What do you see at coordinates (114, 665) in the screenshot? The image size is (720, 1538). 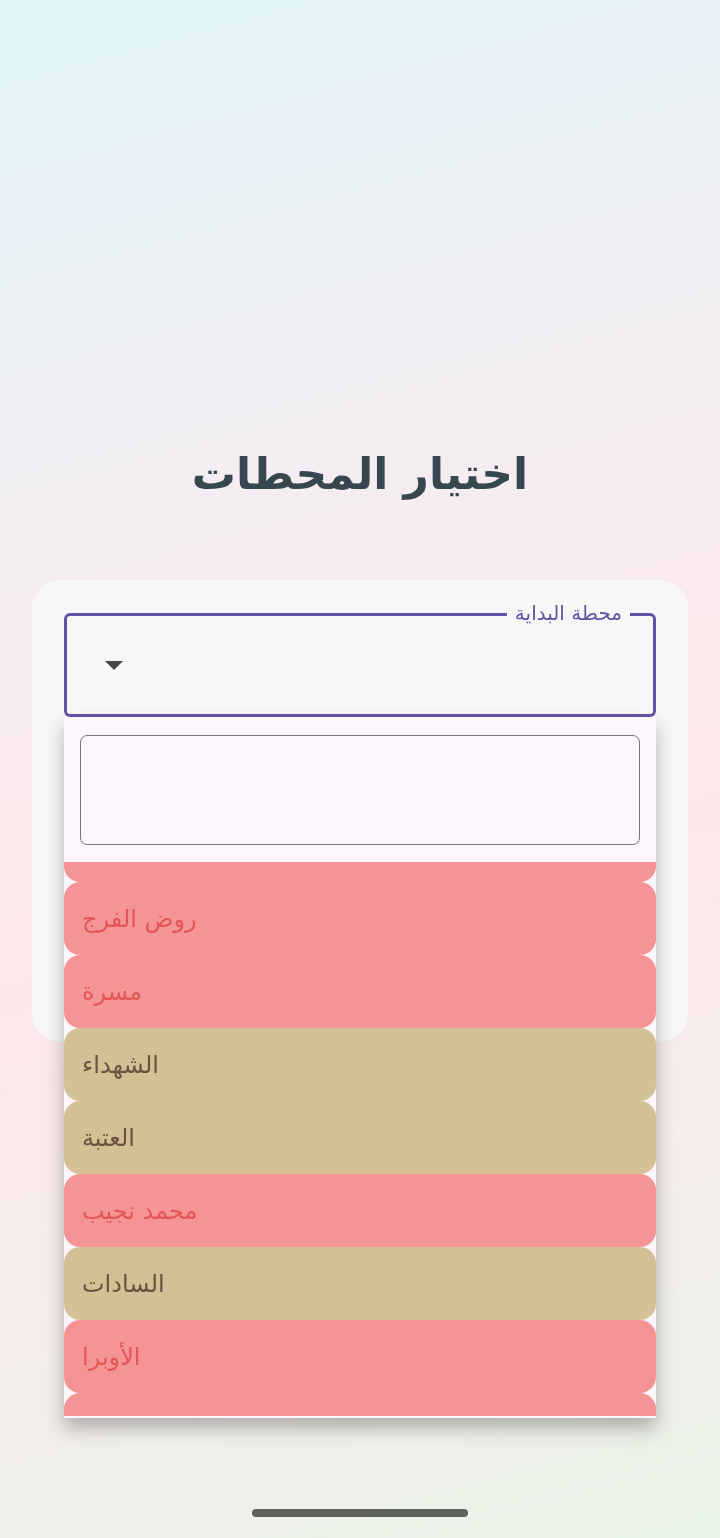 I see `dropdown-arrow-icon` at bounding box center [114, 665].